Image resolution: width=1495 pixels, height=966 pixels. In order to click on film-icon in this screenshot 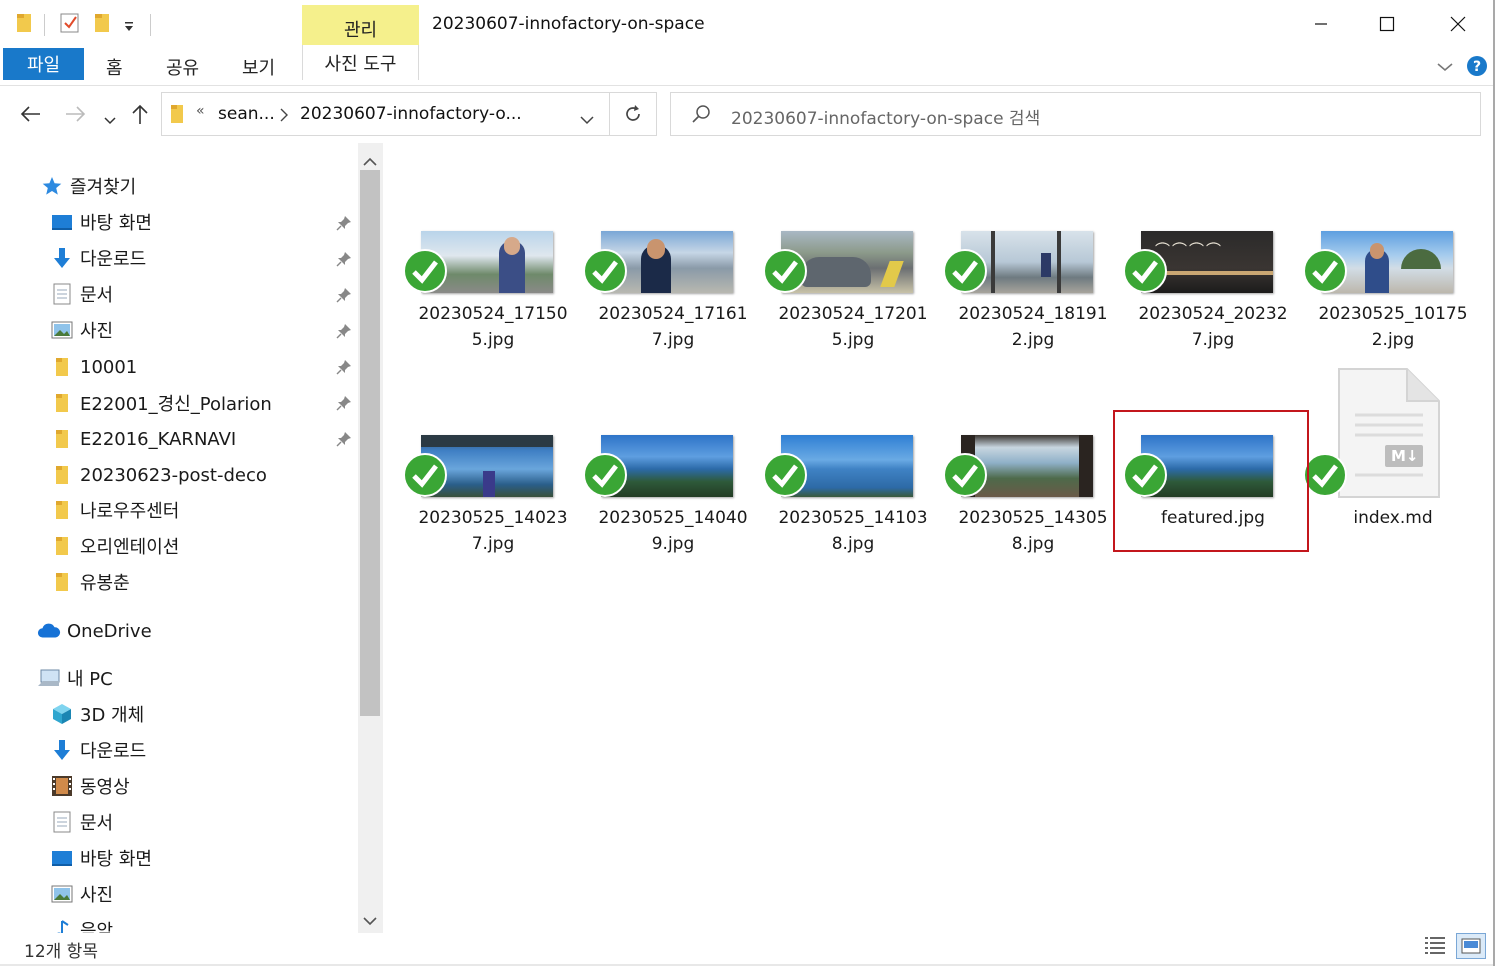, I will do `click(62, 786)`.